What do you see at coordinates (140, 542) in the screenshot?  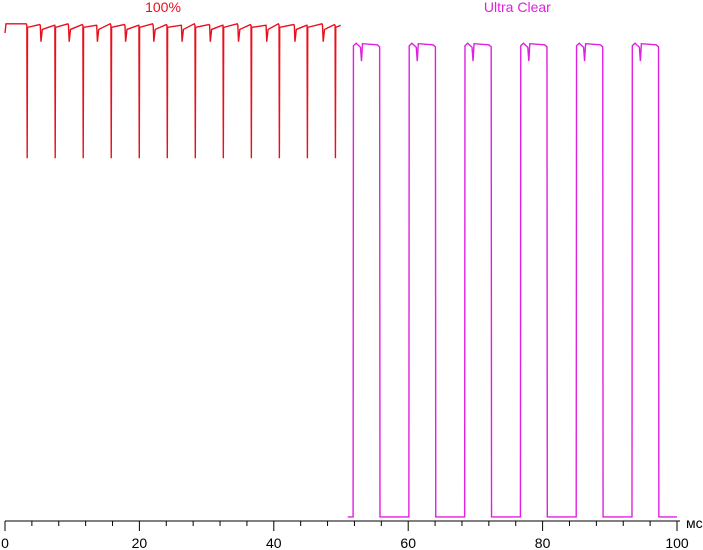 I see `x-tick-label: 20` at bounding box center [140, 542].